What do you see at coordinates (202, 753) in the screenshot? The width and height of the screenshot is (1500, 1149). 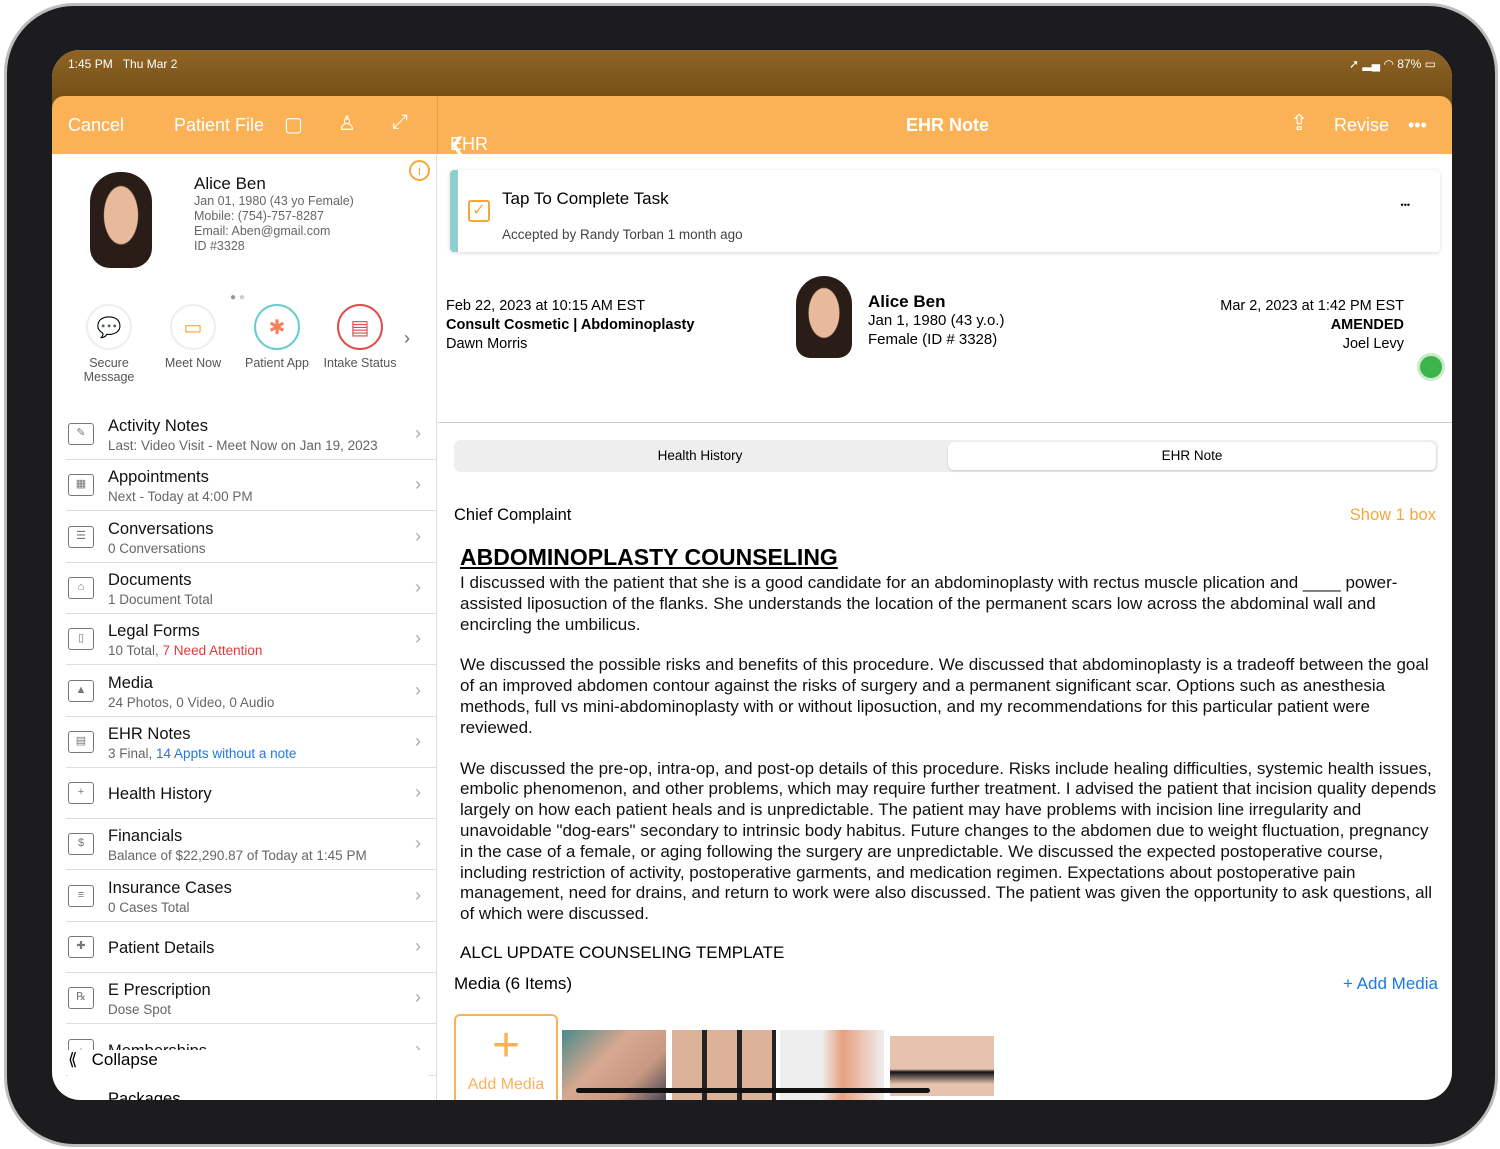 I see `sidebar-item-subtitle: 3 Final, 14 Appts without a note` at bounding box center [202, 753].